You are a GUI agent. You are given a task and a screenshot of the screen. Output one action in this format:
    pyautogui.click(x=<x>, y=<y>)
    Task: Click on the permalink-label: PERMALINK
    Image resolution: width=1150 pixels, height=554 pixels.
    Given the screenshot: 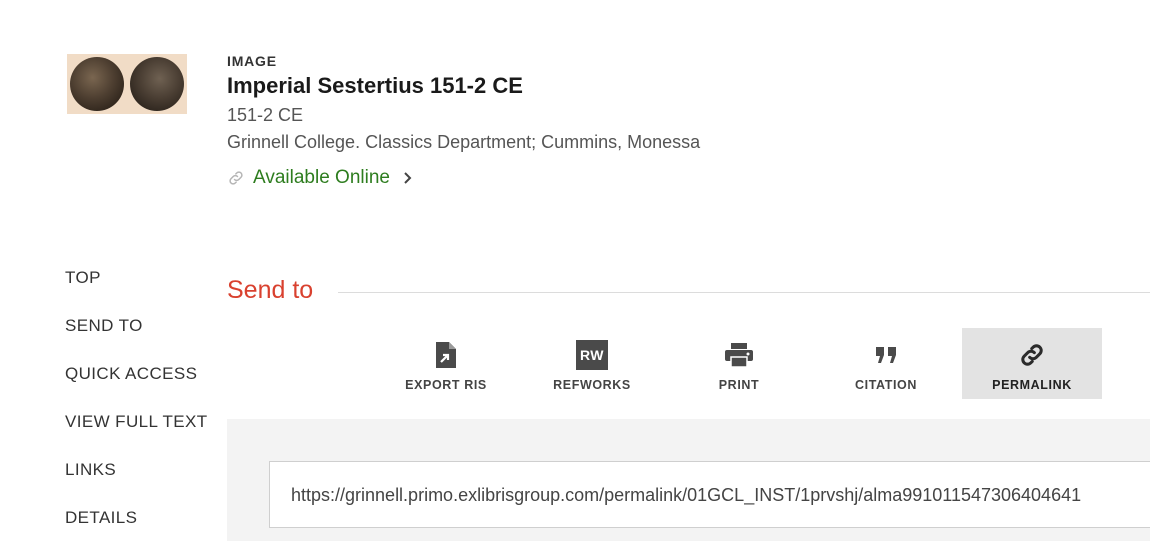 What is the action you would take?
    pyautogui.click(x=1032, y=385)
    